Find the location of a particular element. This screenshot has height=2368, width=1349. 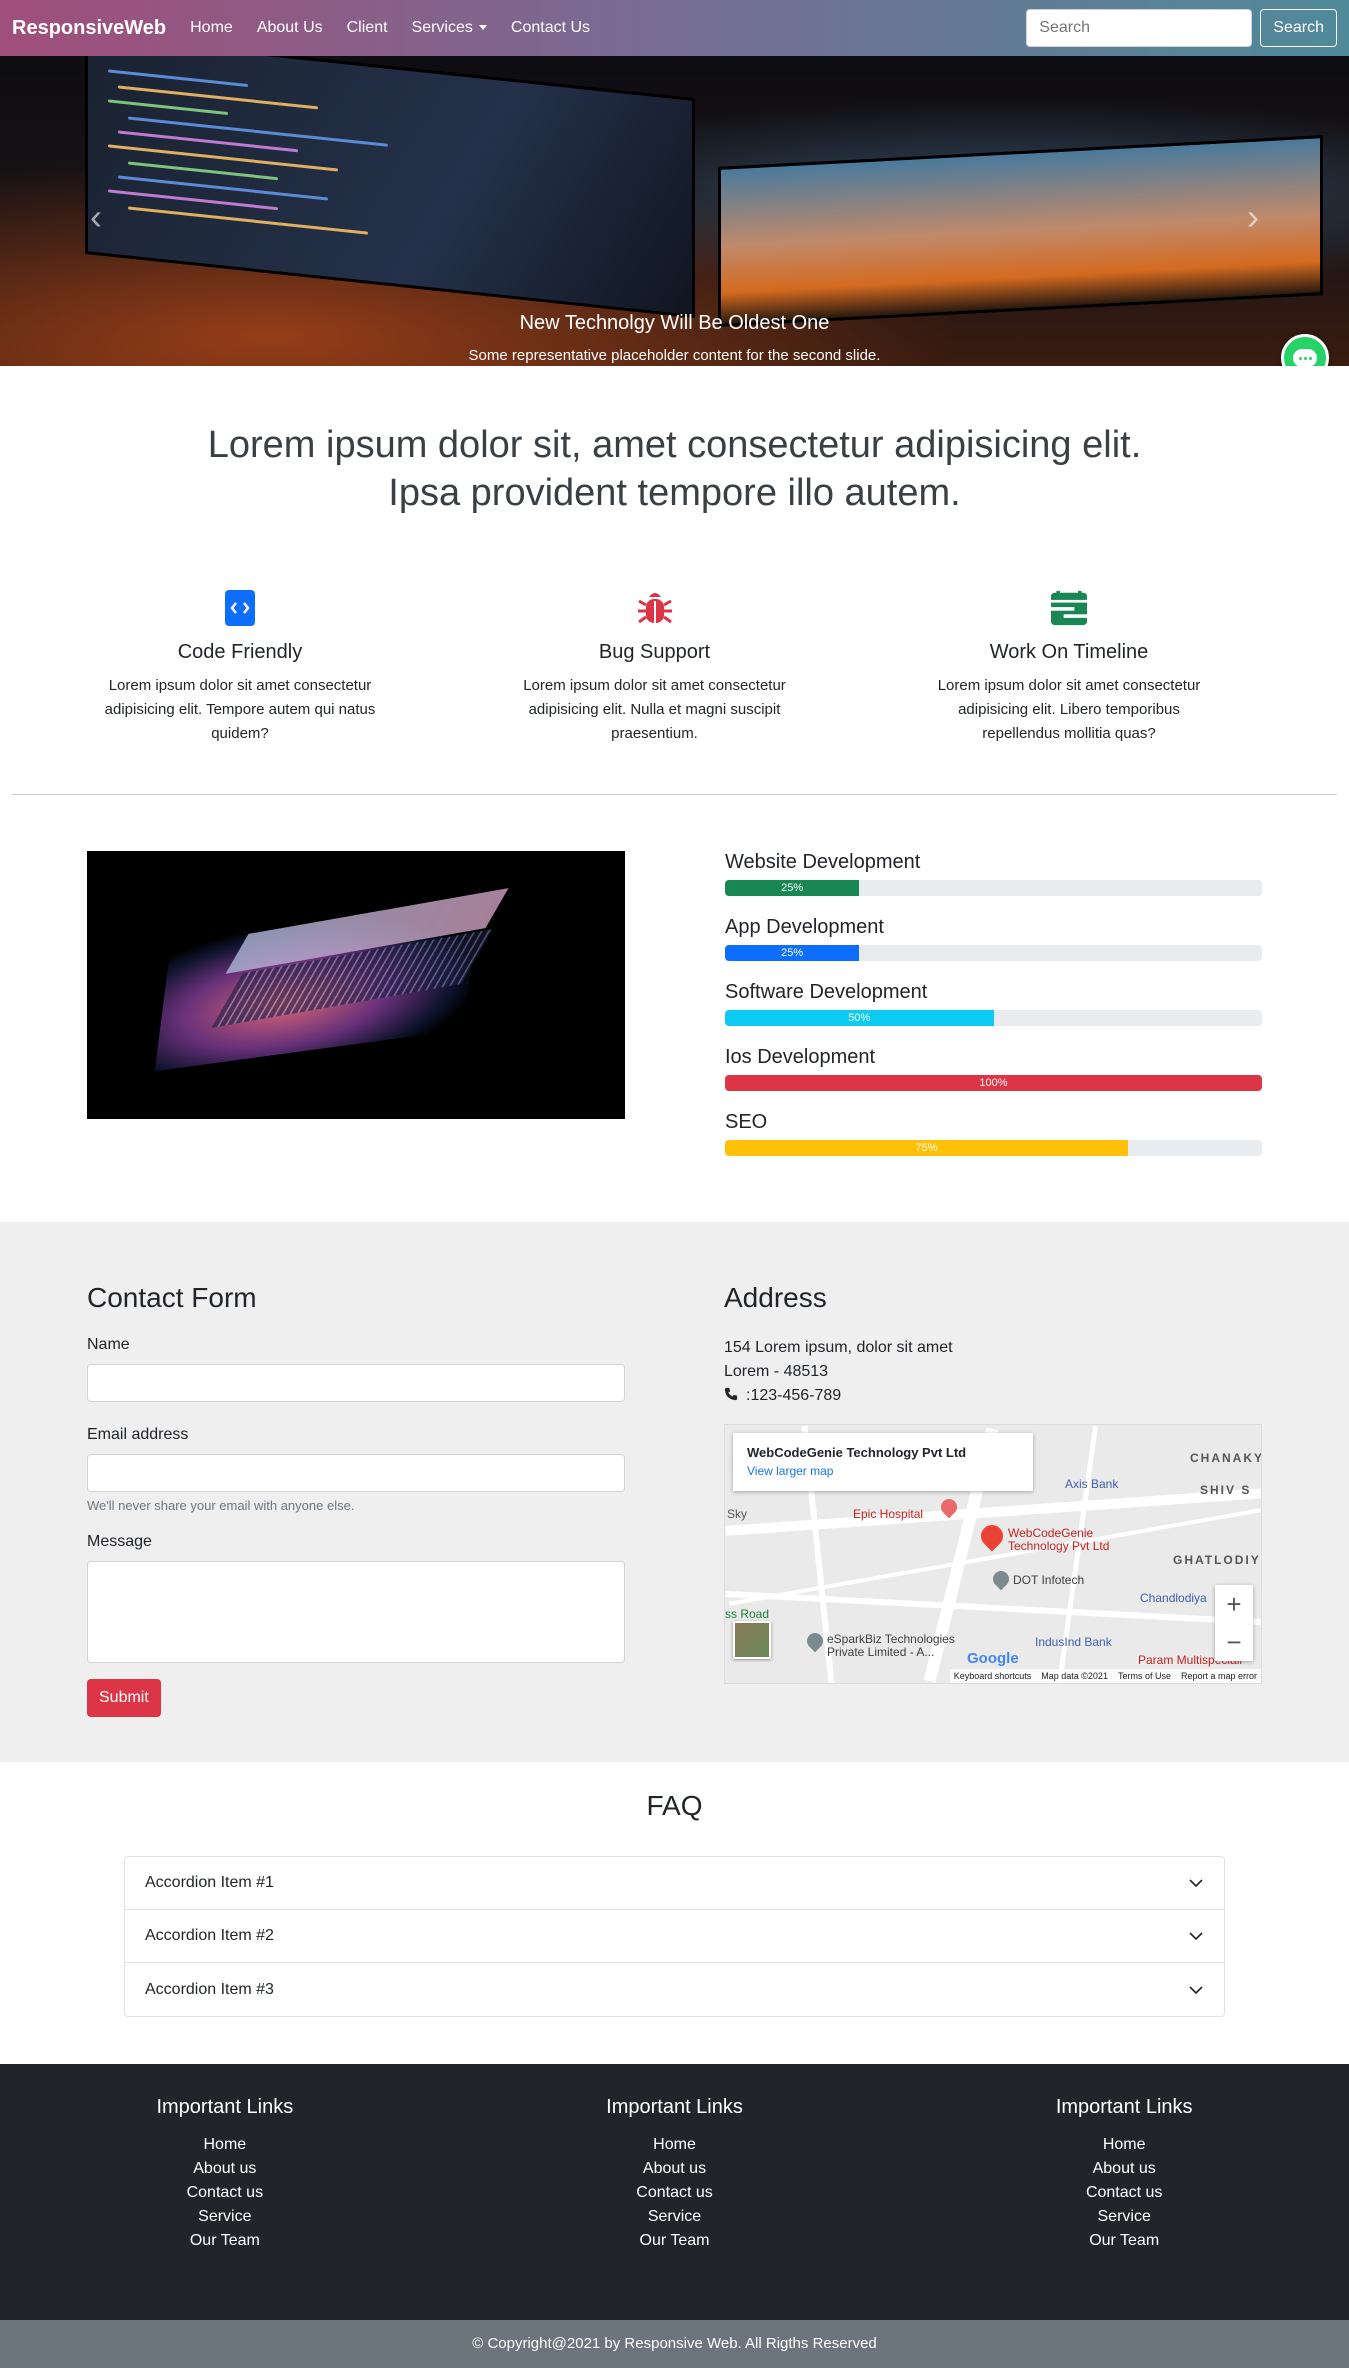

skill-seo: SEO 75% is located at coordinates (993, 1133).